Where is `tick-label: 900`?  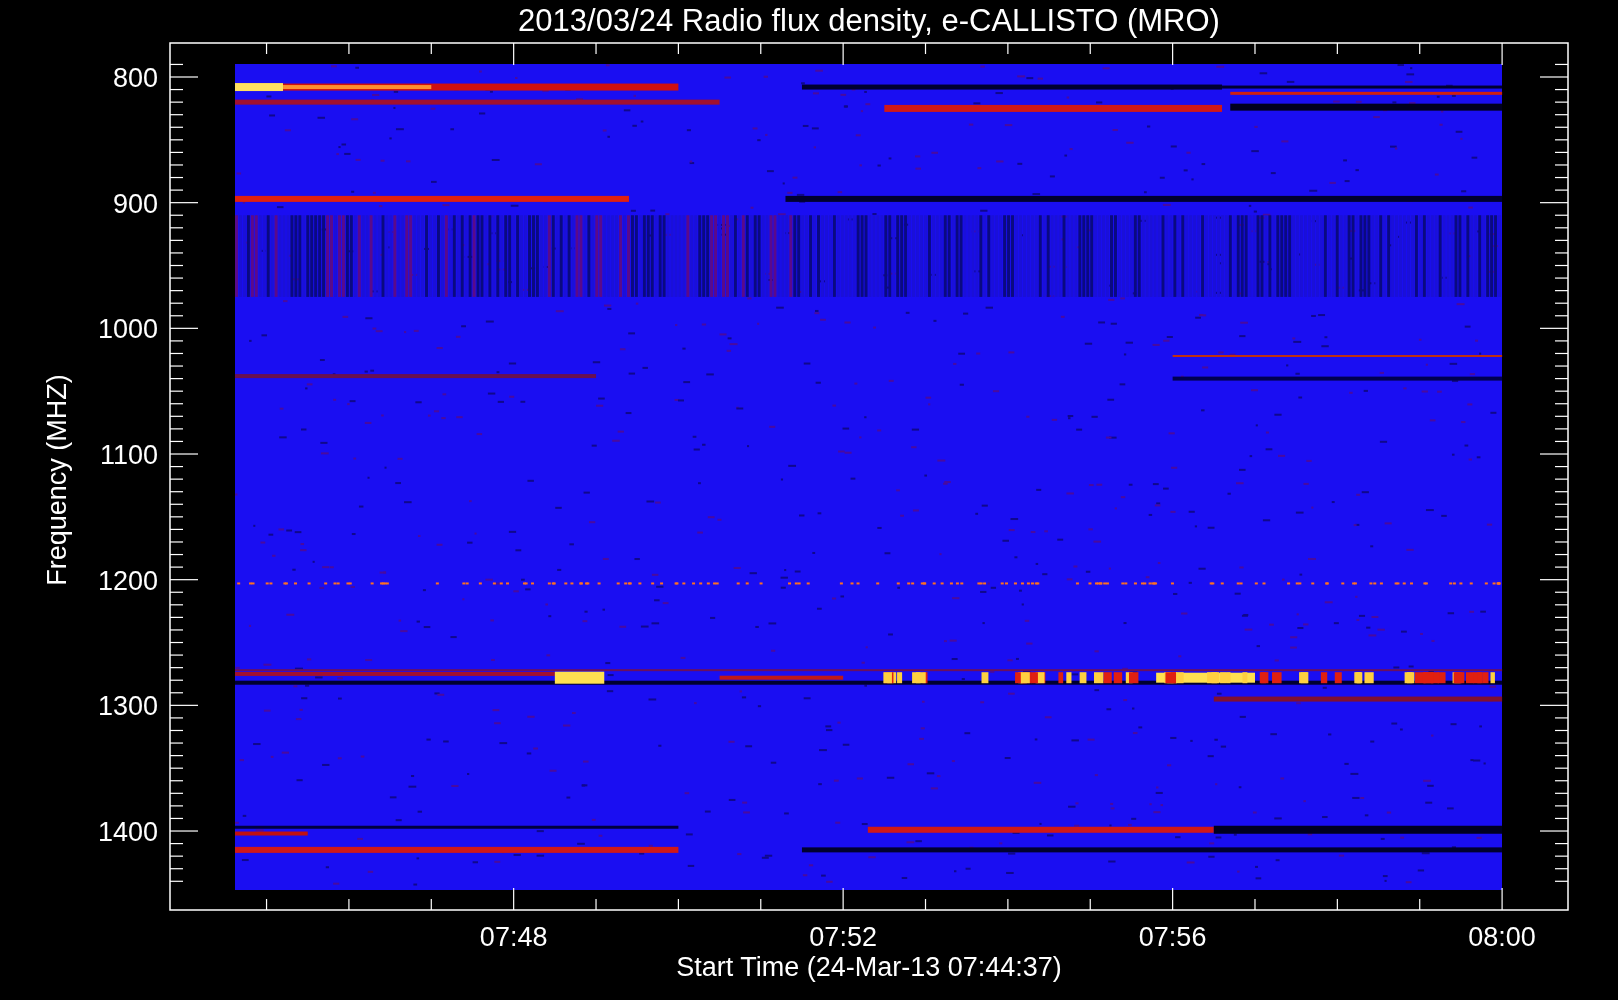 tick-label: 900 is located at coordinates (135, 203).